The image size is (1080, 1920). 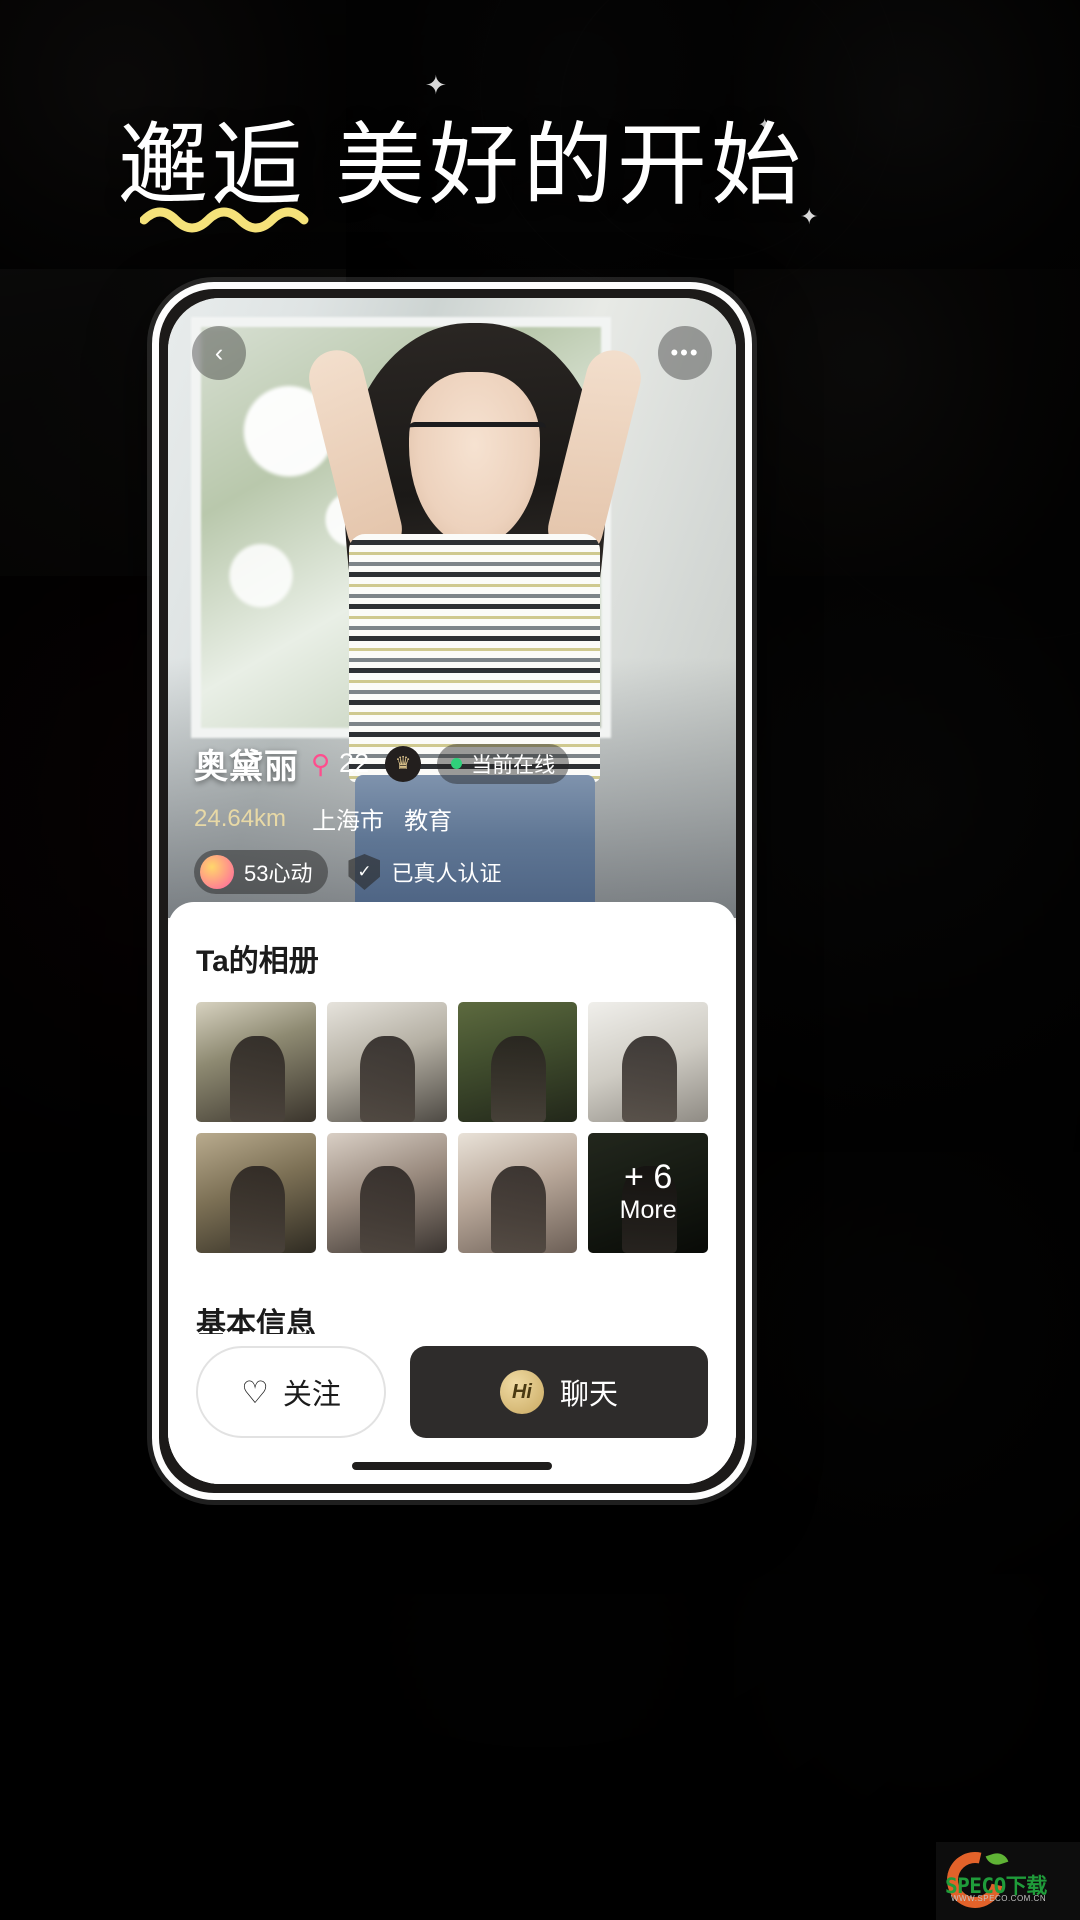 What do you see at coordinates (257, 961) in the screenshot?
I see `album-section-title: Ta的相册` at bounding box center [257, 961].